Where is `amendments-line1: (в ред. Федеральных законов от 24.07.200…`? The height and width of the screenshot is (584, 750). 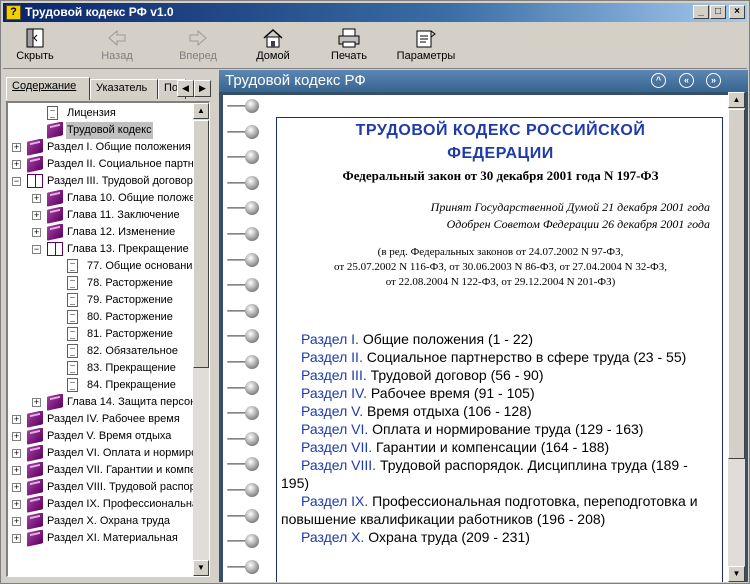
amendments-line1: (в ред. Федеральных законов от 24.07.200… is located at coordinates (500, 252).